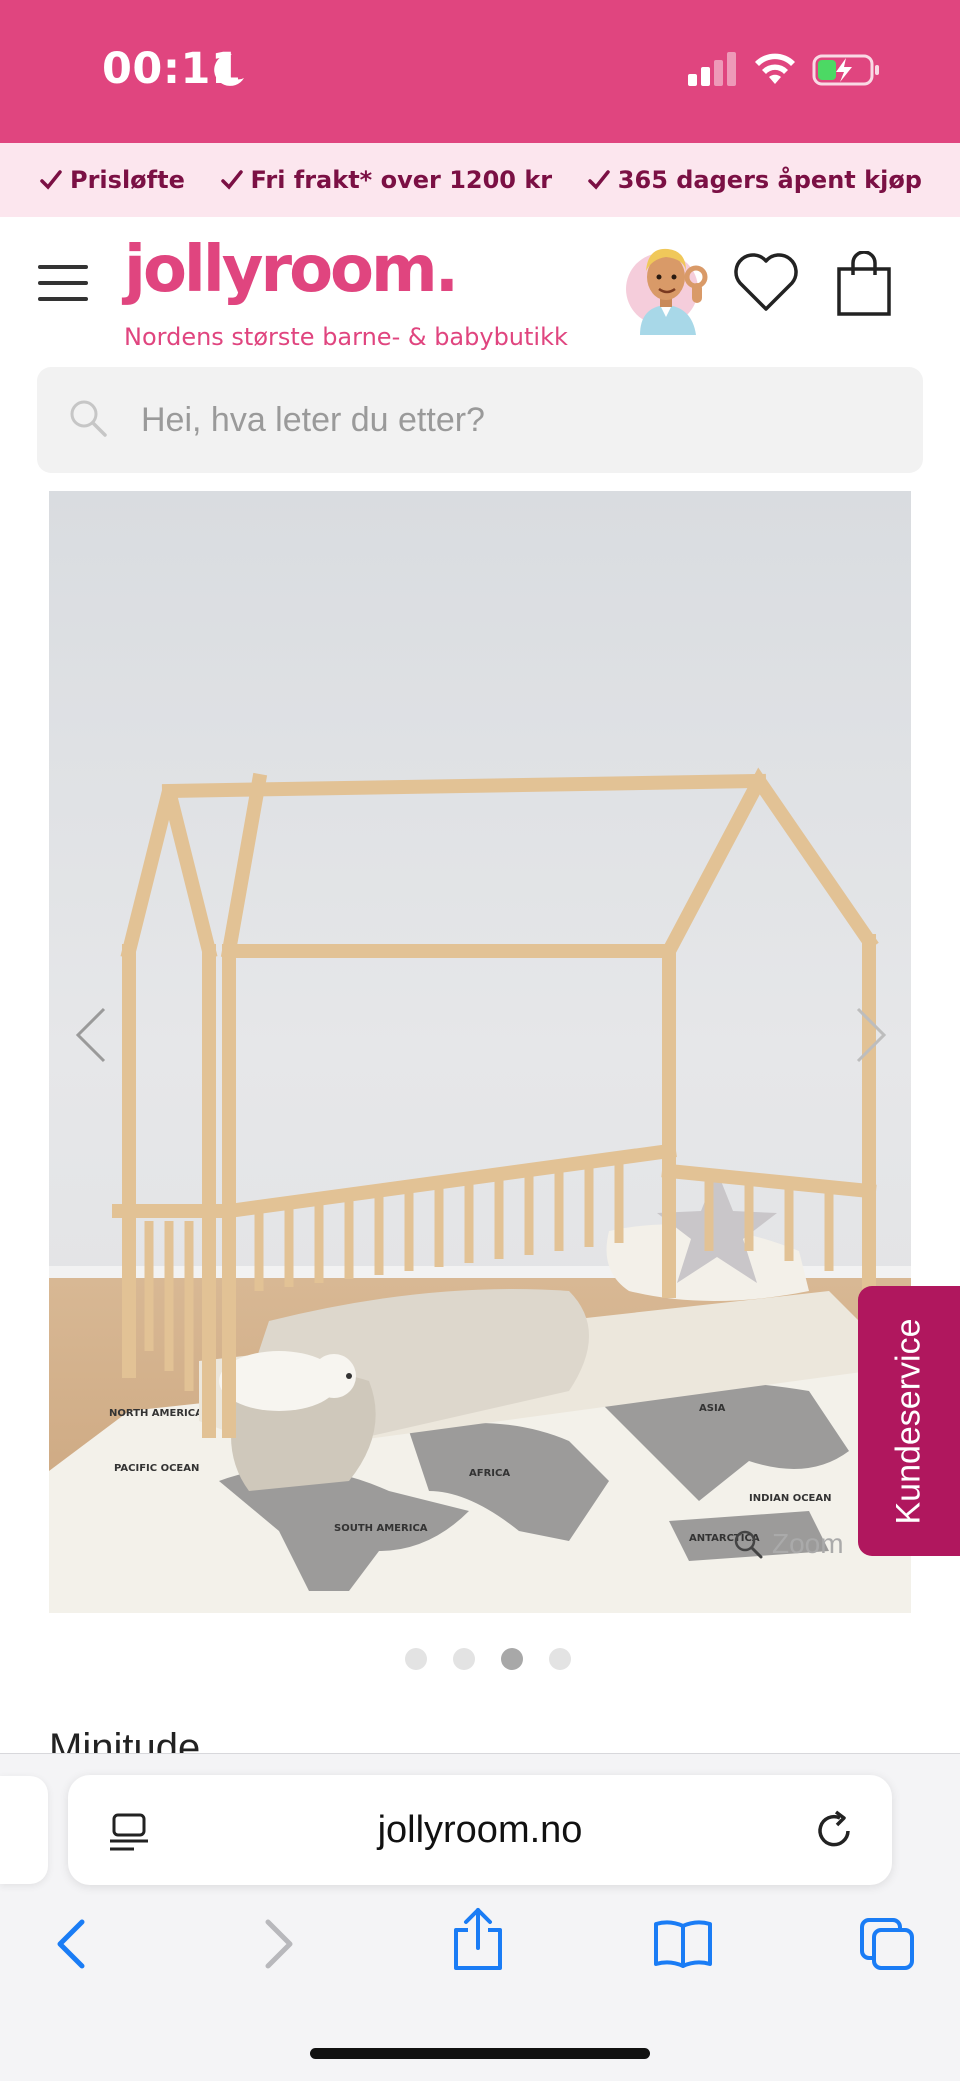 This screenshot has height=2081, width=960. I want to click on promo-label: Fri frakt* over 1200 kr, so click(401, 180).